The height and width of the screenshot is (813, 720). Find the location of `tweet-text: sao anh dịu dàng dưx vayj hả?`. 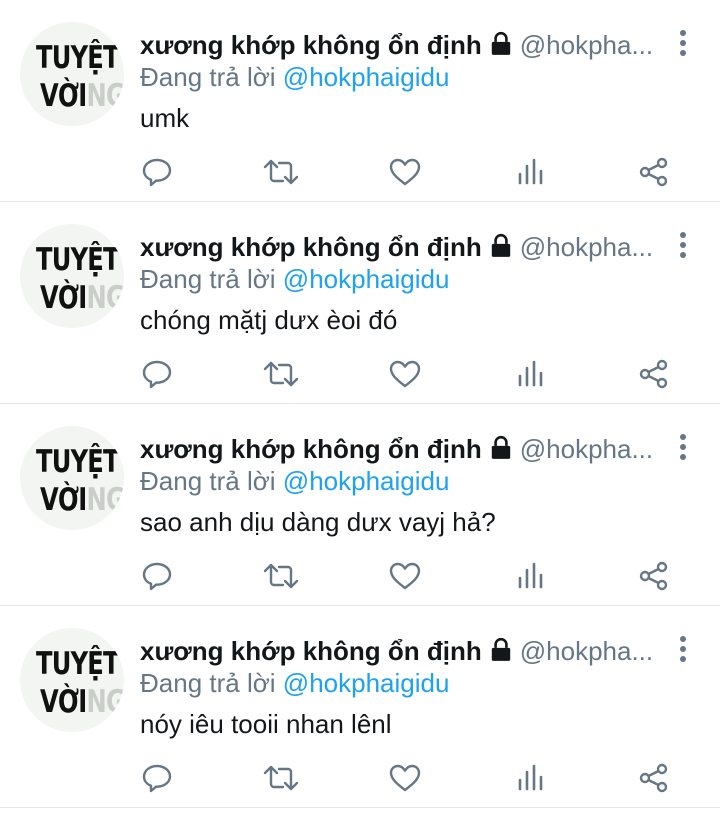

tweet-text: sao anh dịu dàng dưx vayj hả? is located at coordinates (318, 522).